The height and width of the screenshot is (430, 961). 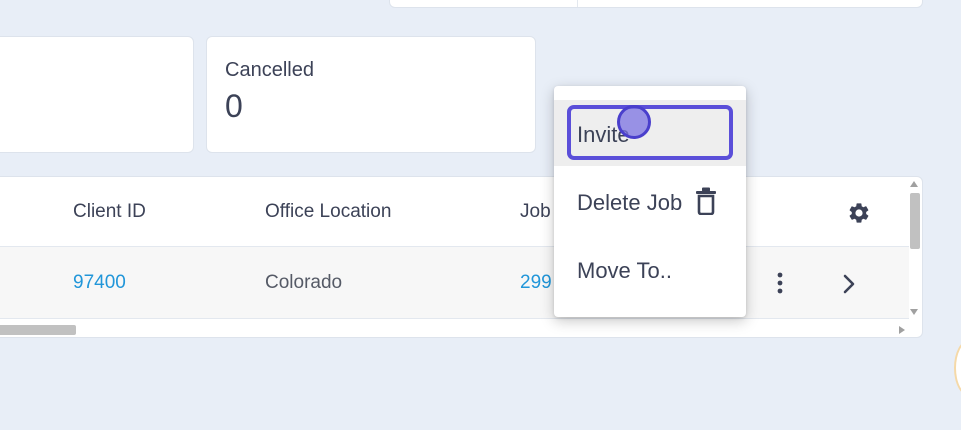 I want to click on column-header-office-location: Office Location, so click(x=328, y=212).